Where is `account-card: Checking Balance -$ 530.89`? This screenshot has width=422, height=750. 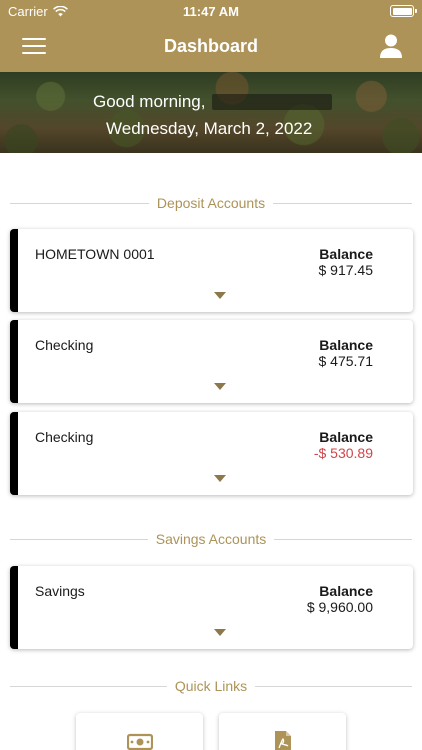 account-card: Checking Balance -$ 530.89 is located at coordinates (211, 453).